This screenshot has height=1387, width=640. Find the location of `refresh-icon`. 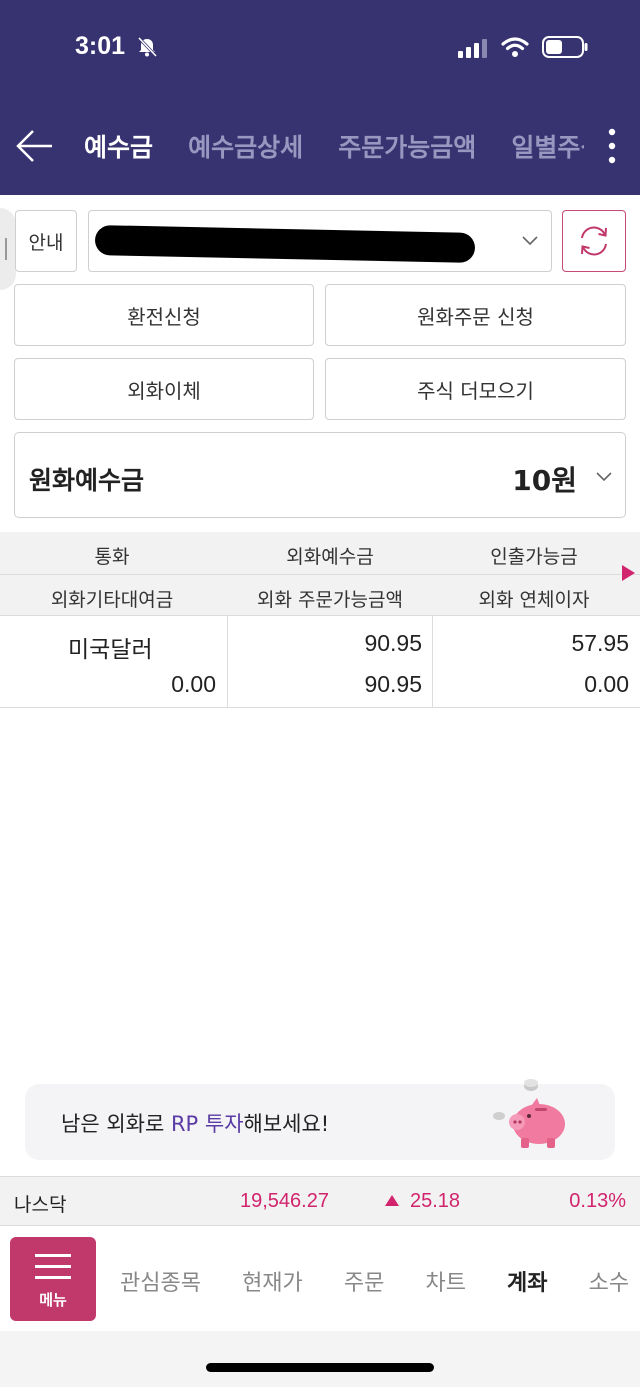

refresh-icon is located at coordinates (594, 241).